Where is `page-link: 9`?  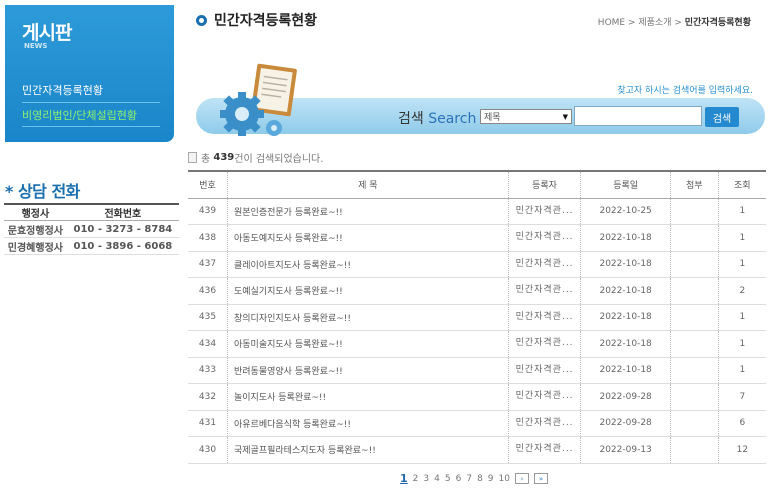
page-link: 9 is located at coordinates (491, 479).